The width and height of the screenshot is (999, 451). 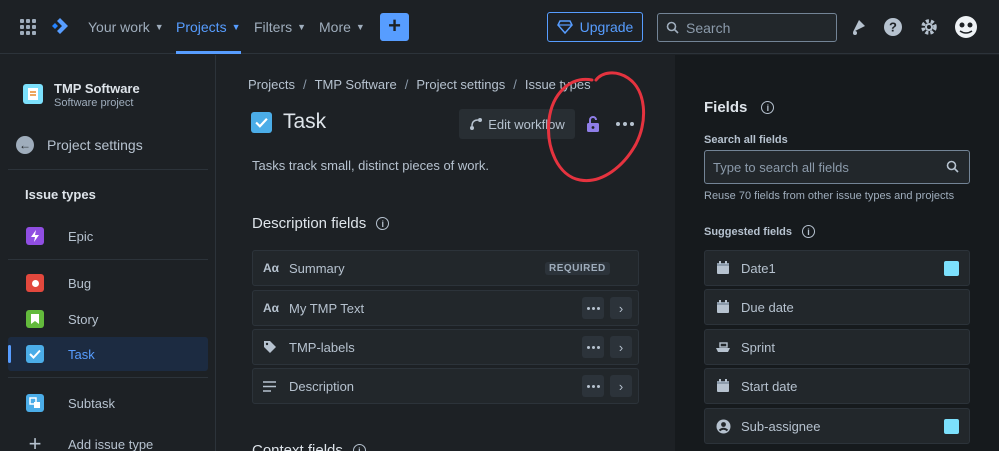 I want to click on sidebar-item-subtask: Subtask, so click(x=108, y=403).